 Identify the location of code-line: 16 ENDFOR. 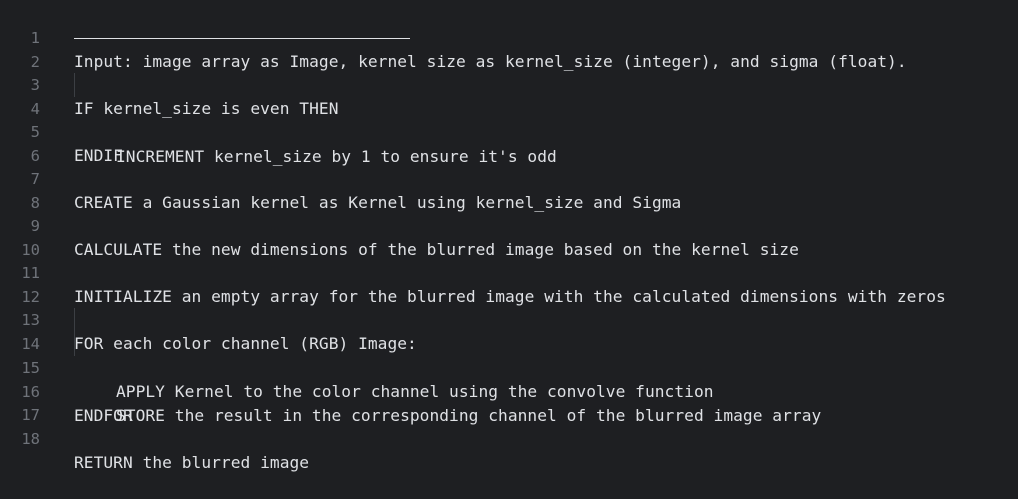
(509, 390).